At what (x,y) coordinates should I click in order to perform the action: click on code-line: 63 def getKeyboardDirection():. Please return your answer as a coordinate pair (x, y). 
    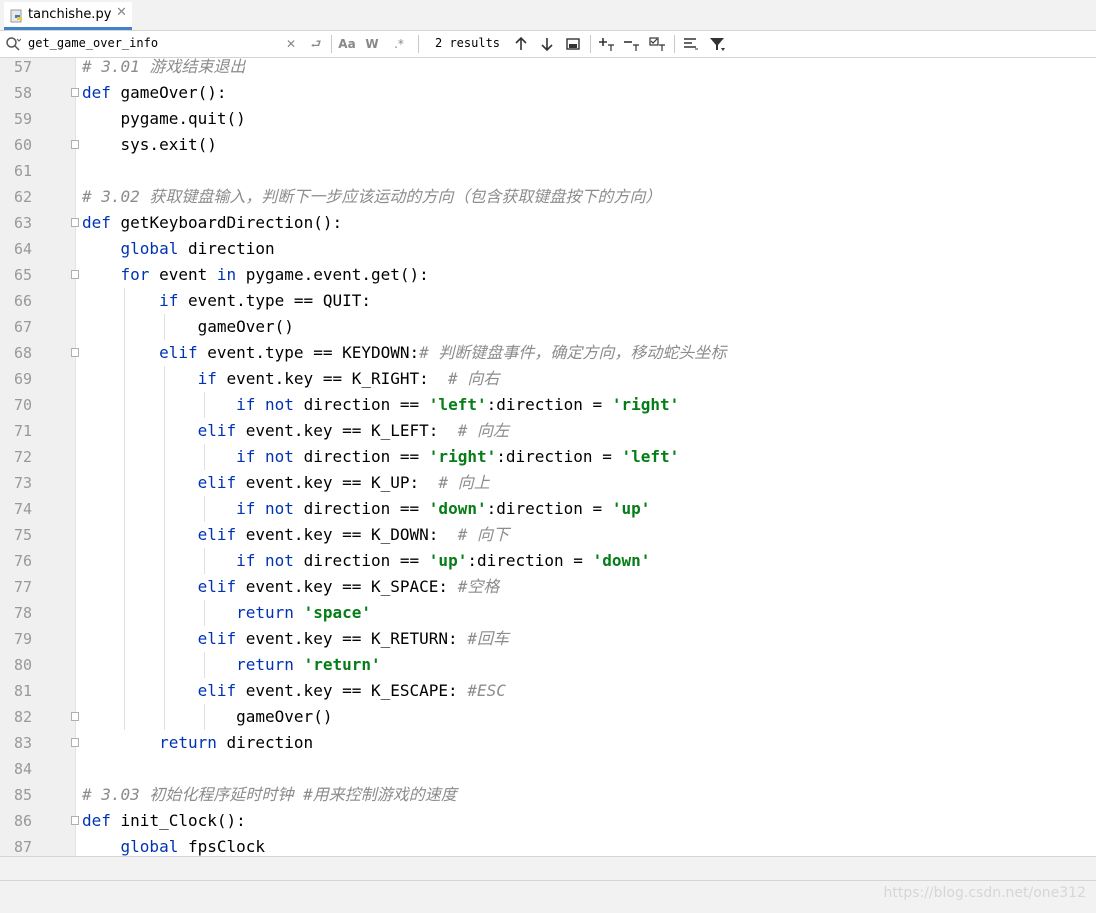
    Looking at the image, I should click on (548, 223).